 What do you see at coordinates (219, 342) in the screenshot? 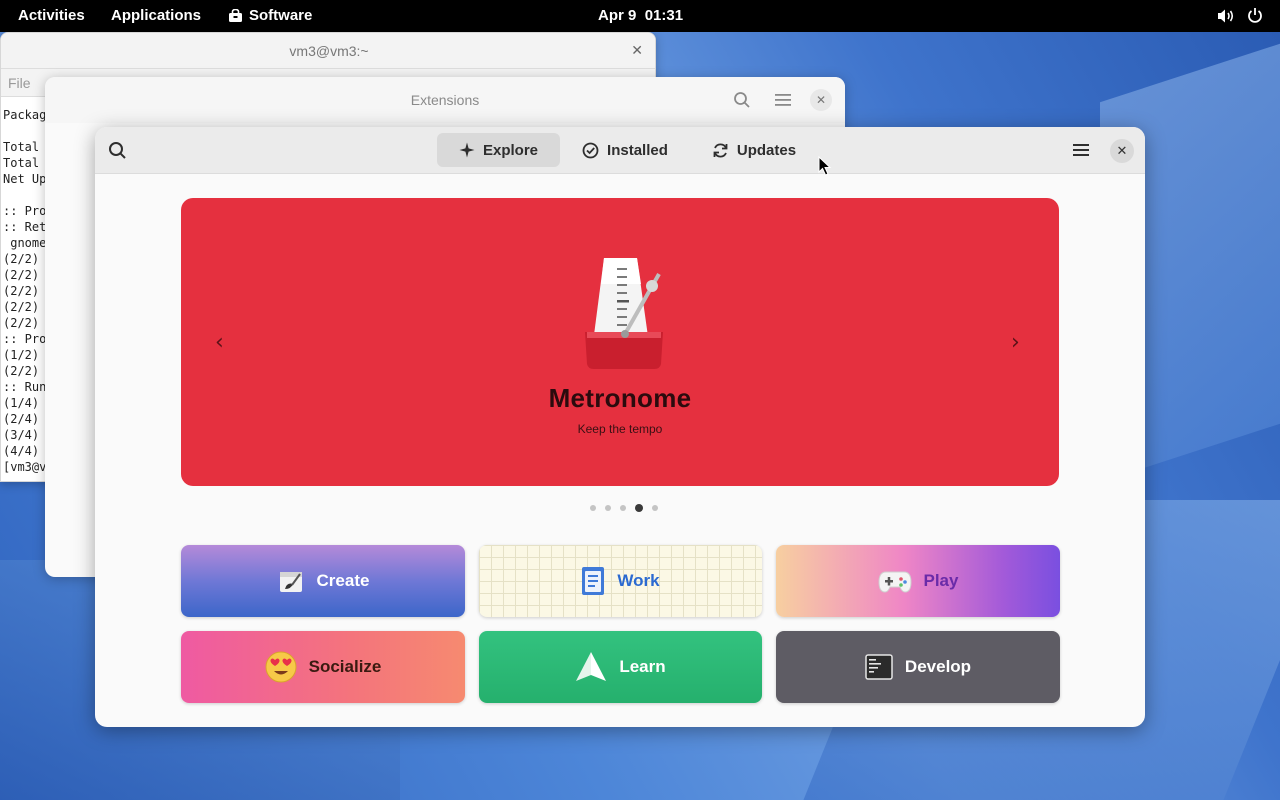
I see `carousel-prev-icon: ‹` at bounding box center [219, 342].